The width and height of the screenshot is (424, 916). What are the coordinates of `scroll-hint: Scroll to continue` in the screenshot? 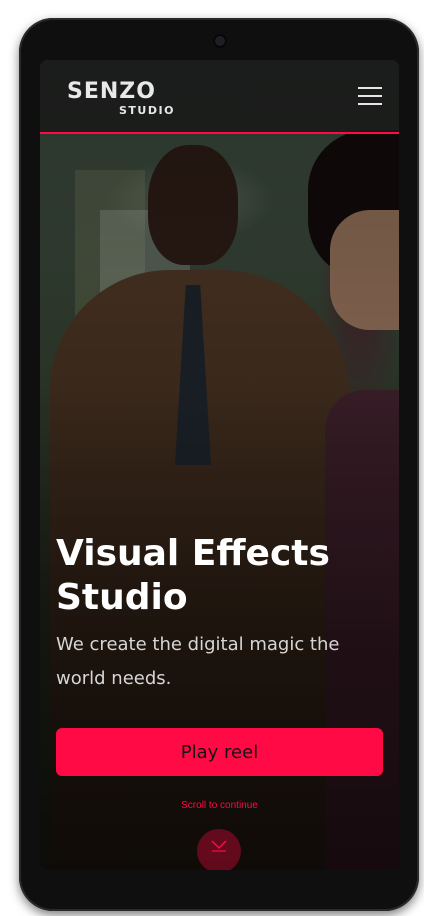 It's located at (219, 805).